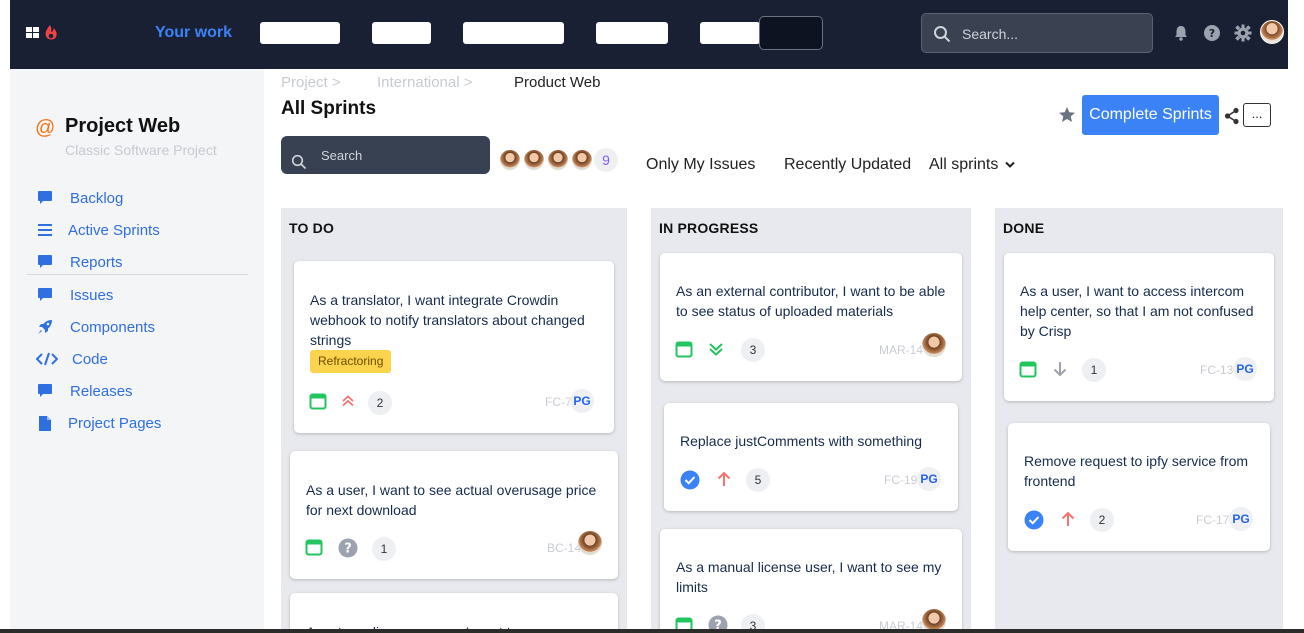  What do you see at coordinates (454, 613) in the screenshot?
I see `issue-card: As a team license owner, I want to use` at bounding box center [454, 613].